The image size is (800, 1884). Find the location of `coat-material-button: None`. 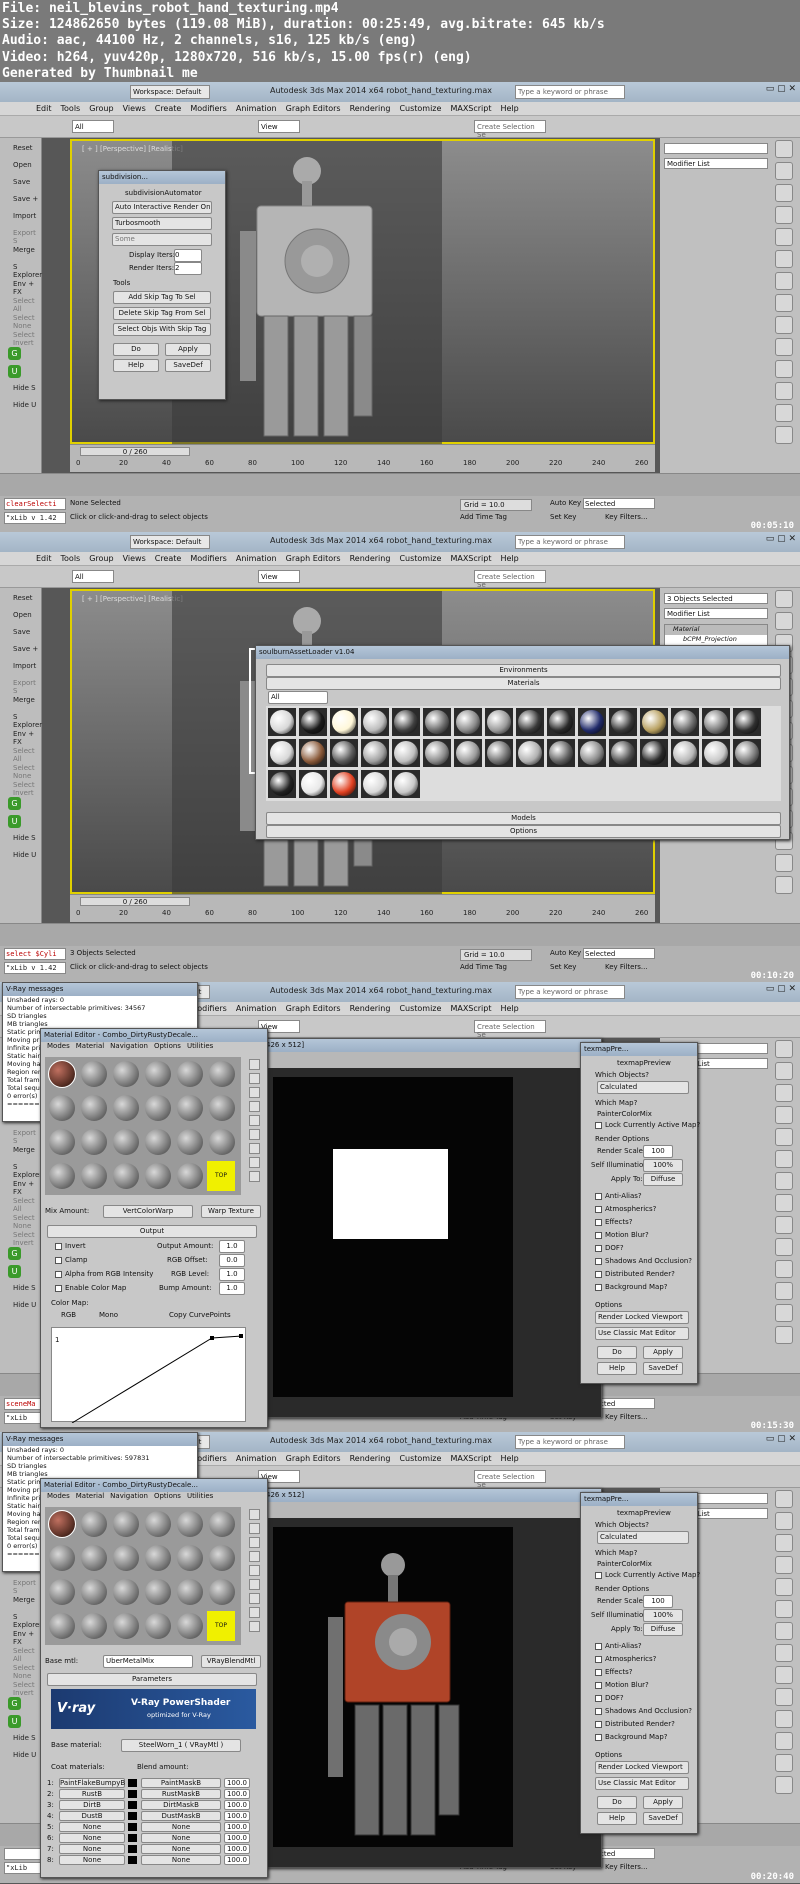

coat-material-button: None is located at coordinates (92, 1860).